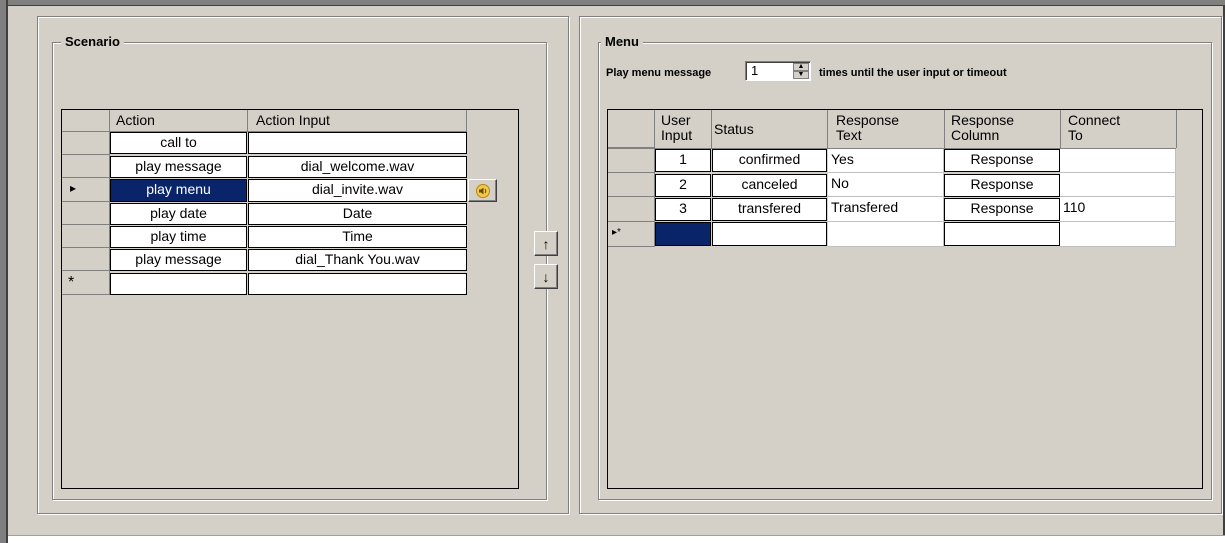 The image size is (1225, 543). I want to click on new-response-text-cell, so click(886, 234).